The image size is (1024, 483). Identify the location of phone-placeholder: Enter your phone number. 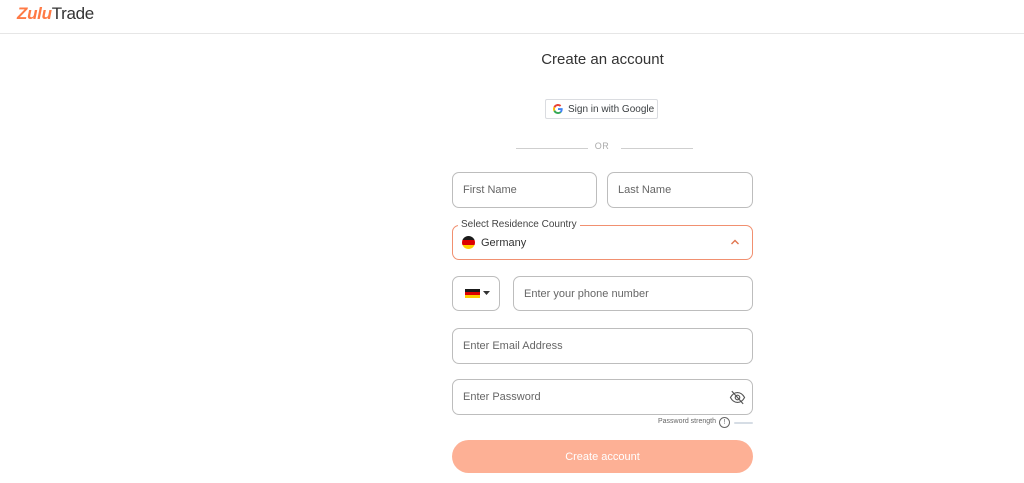
(586, 293).